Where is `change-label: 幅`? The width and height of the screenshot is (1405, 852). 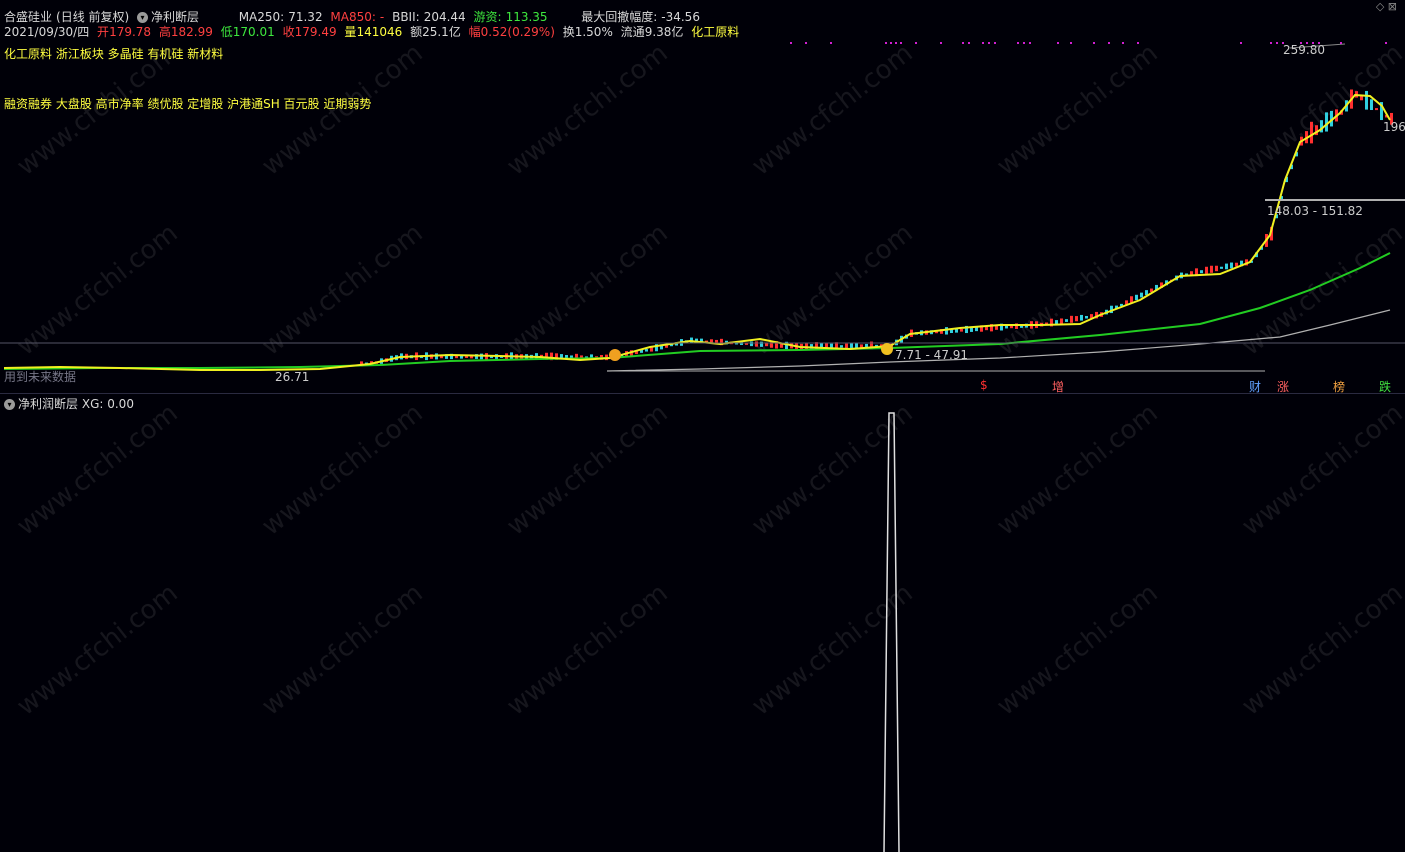
change-label: 幅 is located at coordinates (474, 32).